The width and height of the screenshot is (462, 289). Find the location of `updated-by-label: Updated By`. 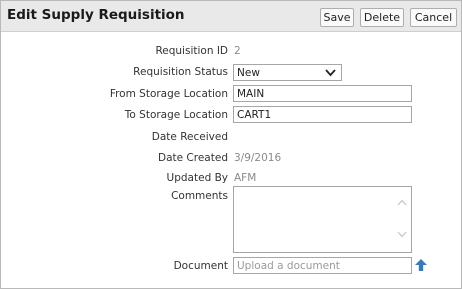

updated-by-label: Updated By is located at coordinates (197, 178).